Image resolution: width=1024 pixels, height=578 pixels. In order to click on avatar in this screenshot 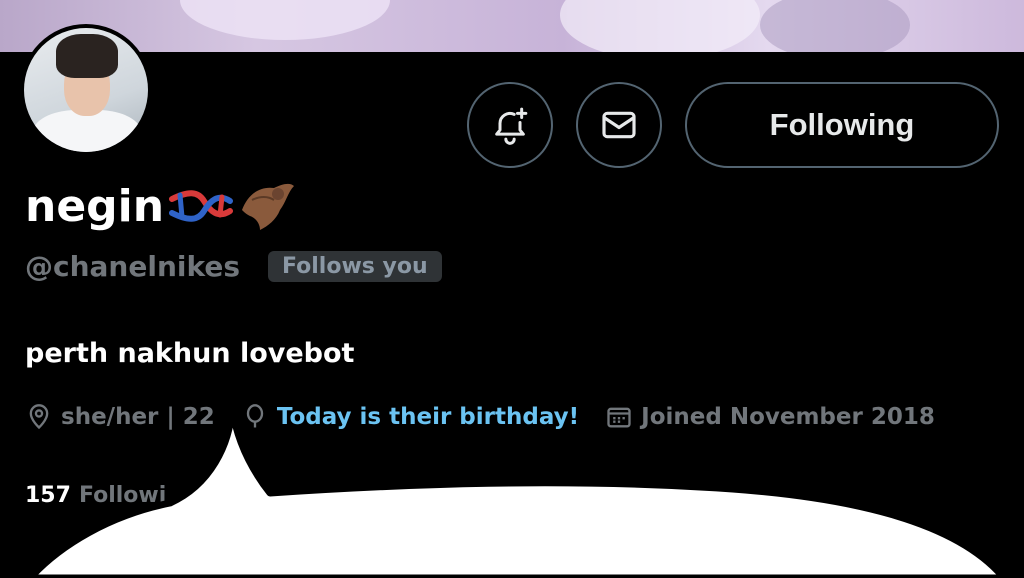, I will do `click(86, 90)`.